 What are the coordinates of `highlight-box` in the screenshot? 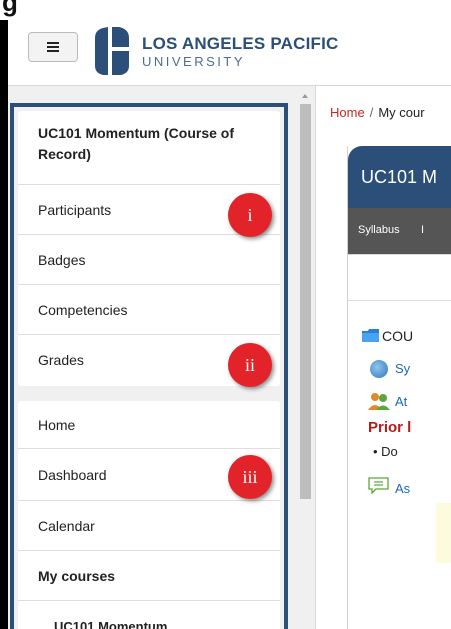 It's located at (443, 533).